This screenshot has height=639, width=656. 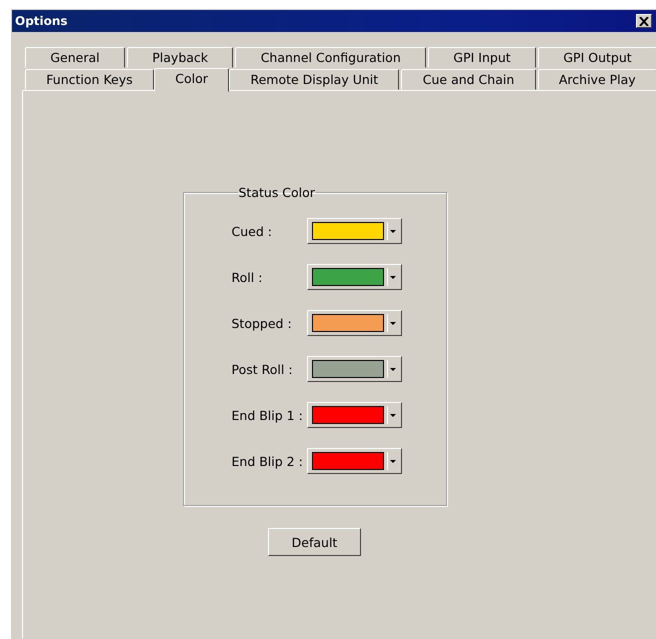 I want to click on tab: GPI Output, so click(x=597, y=57).